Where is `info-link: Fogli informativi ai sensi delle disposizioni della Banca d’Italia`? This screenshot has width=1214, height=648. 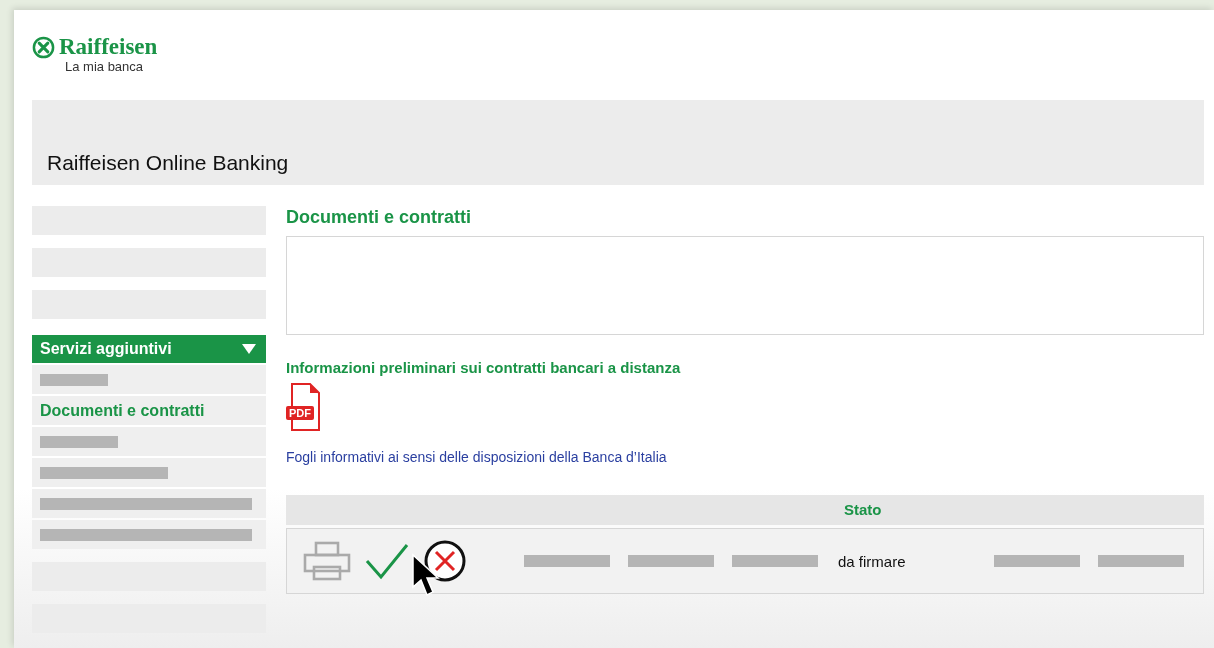 info-link: Fogli informativi ai sensi delle disposizioni della Banca d’Italia is located at coordinates (476, 457).